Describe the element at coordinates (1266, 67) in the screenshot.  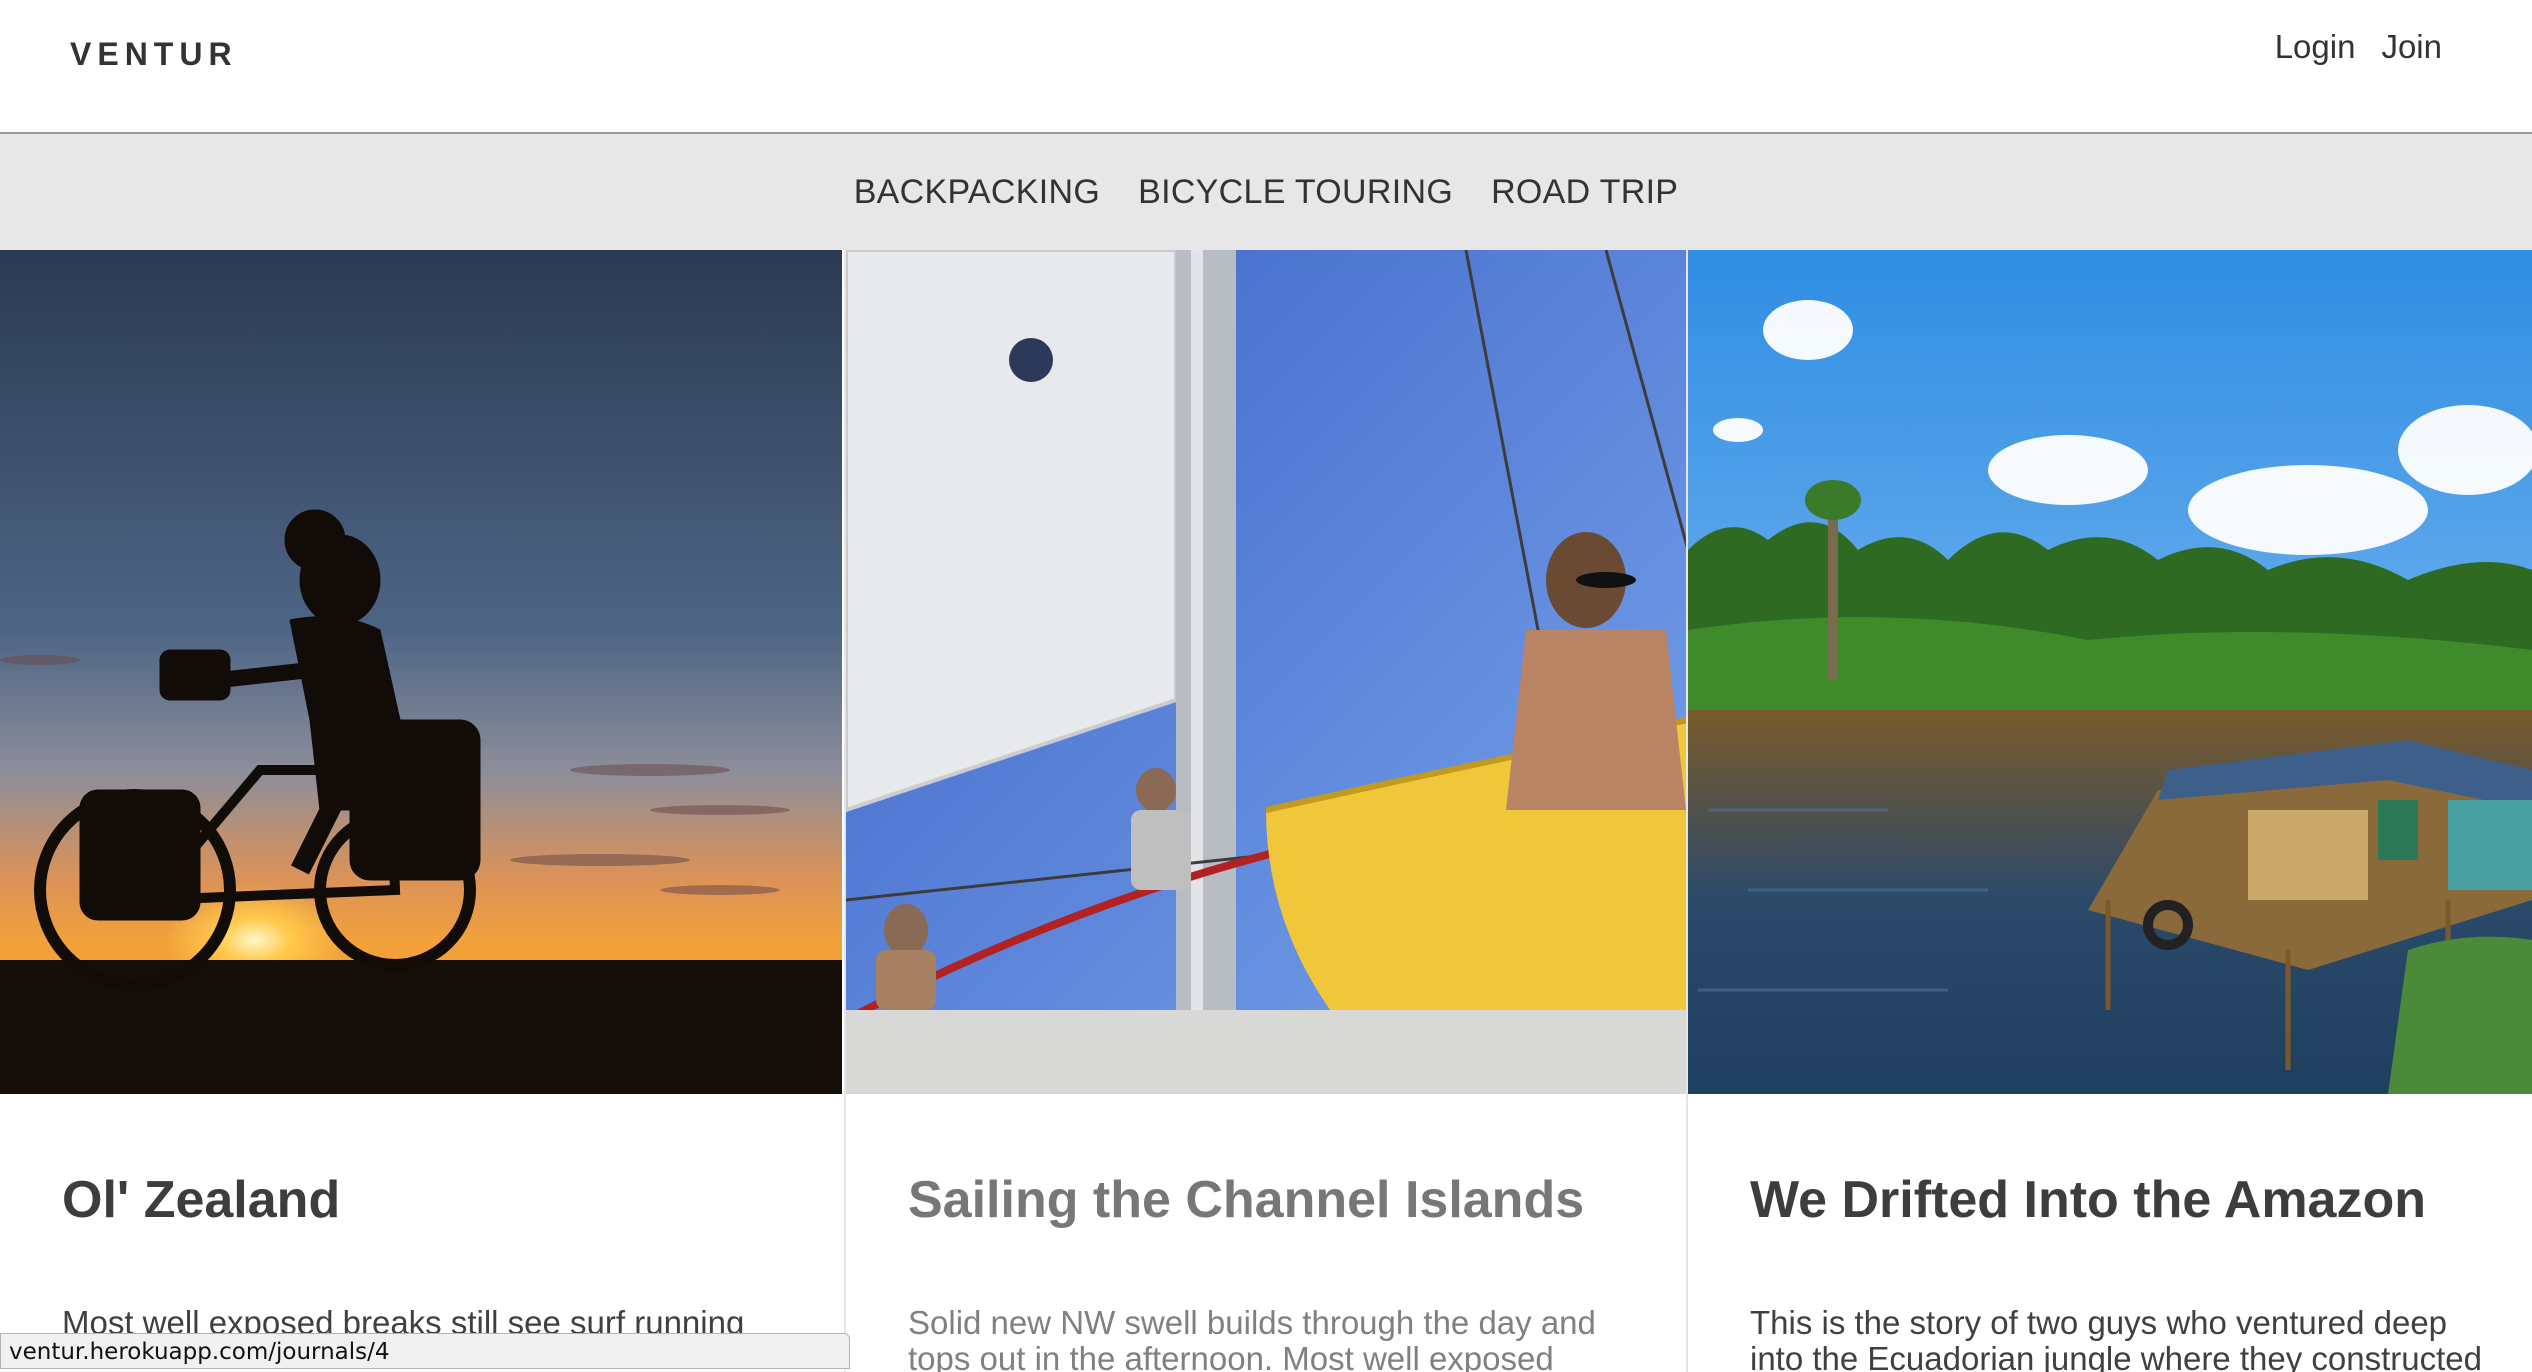
I see `top-header: VENTUR Login Join` at that location.